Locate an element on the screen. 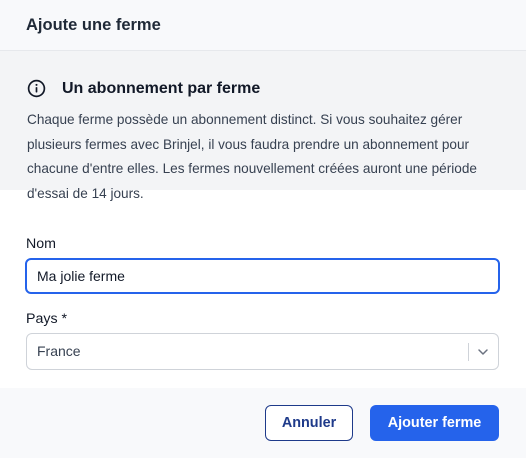 The image size is (526, 458). dialog-header: Ajoute une ferme is located at coordinates (263, 25).